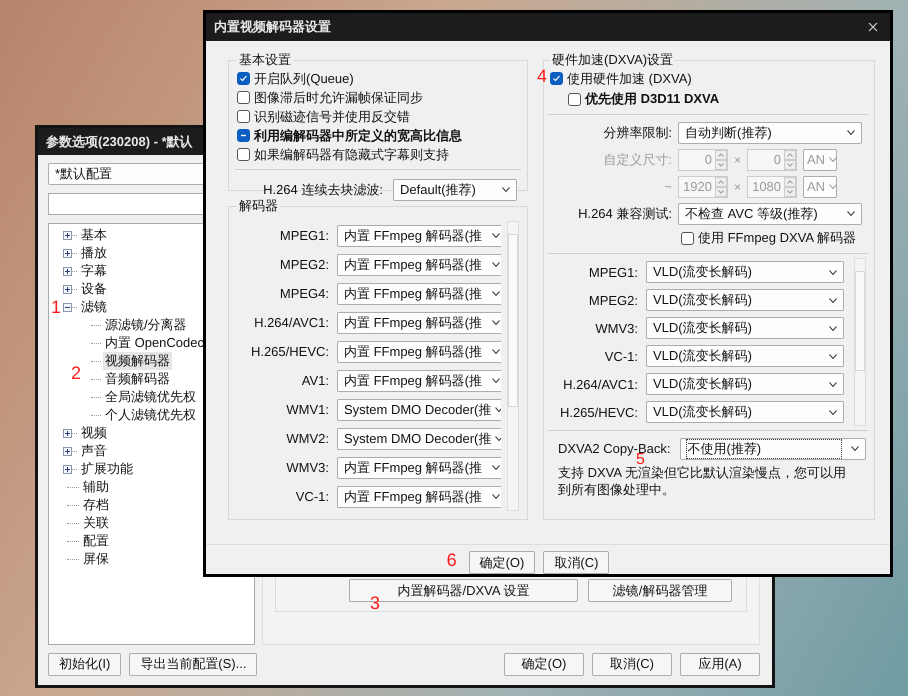  What do you see at coordinates (307, 467) in the screenshot?
I see `field-label: WMV3:` at bounding box center [307, 467].